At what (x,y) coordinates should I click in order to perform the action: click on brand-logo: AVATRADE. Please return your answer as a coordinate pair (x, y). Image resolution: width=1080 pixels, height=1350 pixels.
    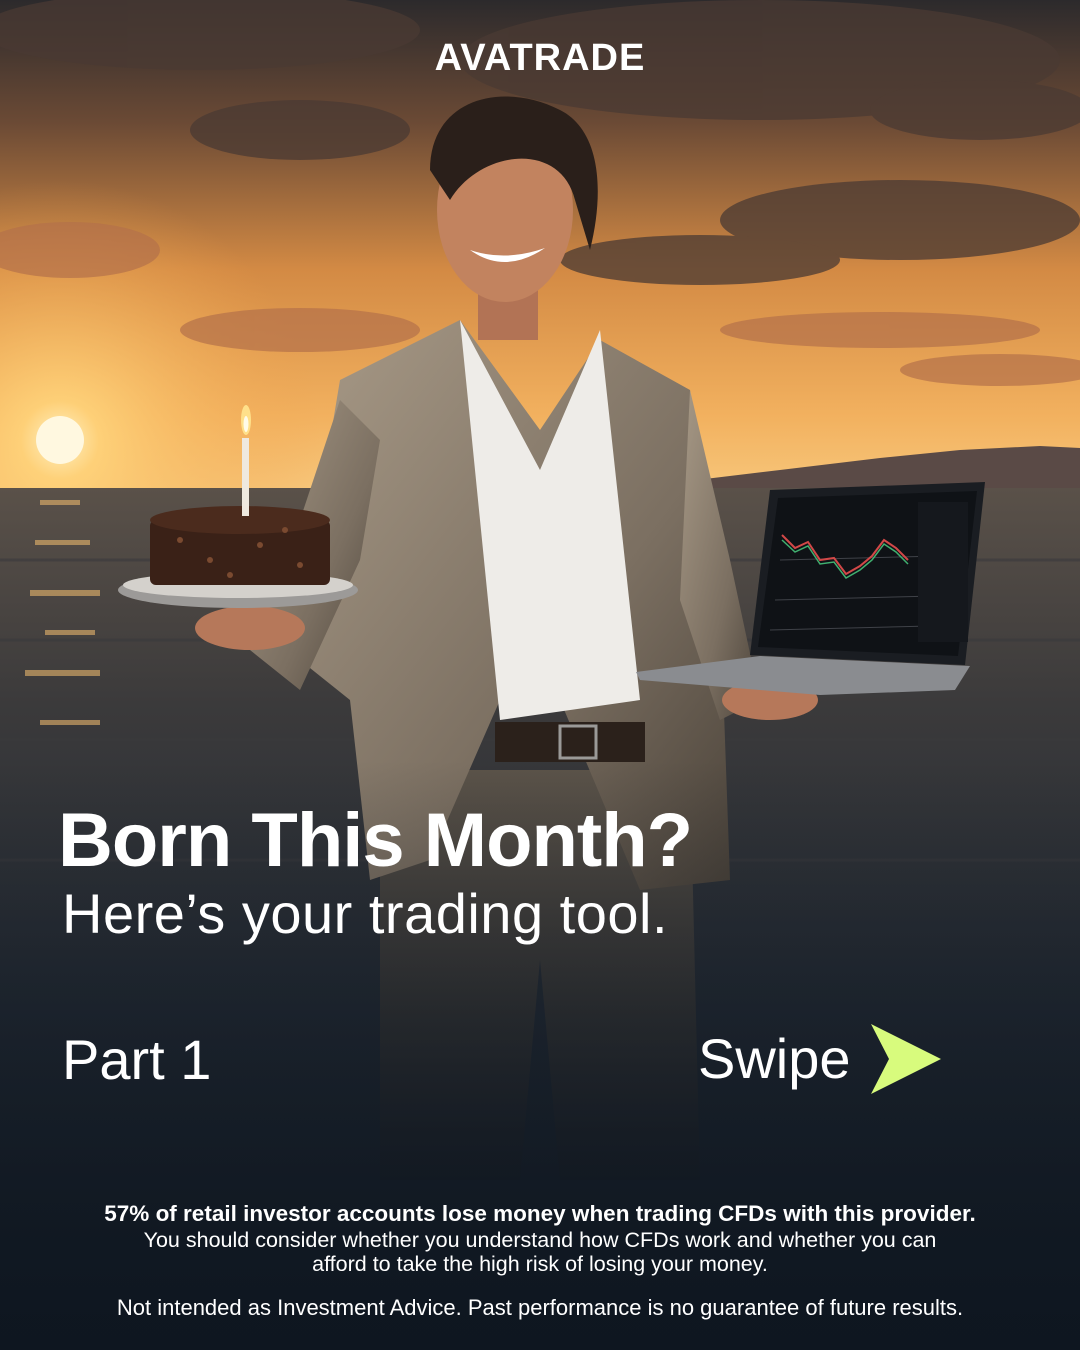
    Looking at the image, I should click on (540, 56).